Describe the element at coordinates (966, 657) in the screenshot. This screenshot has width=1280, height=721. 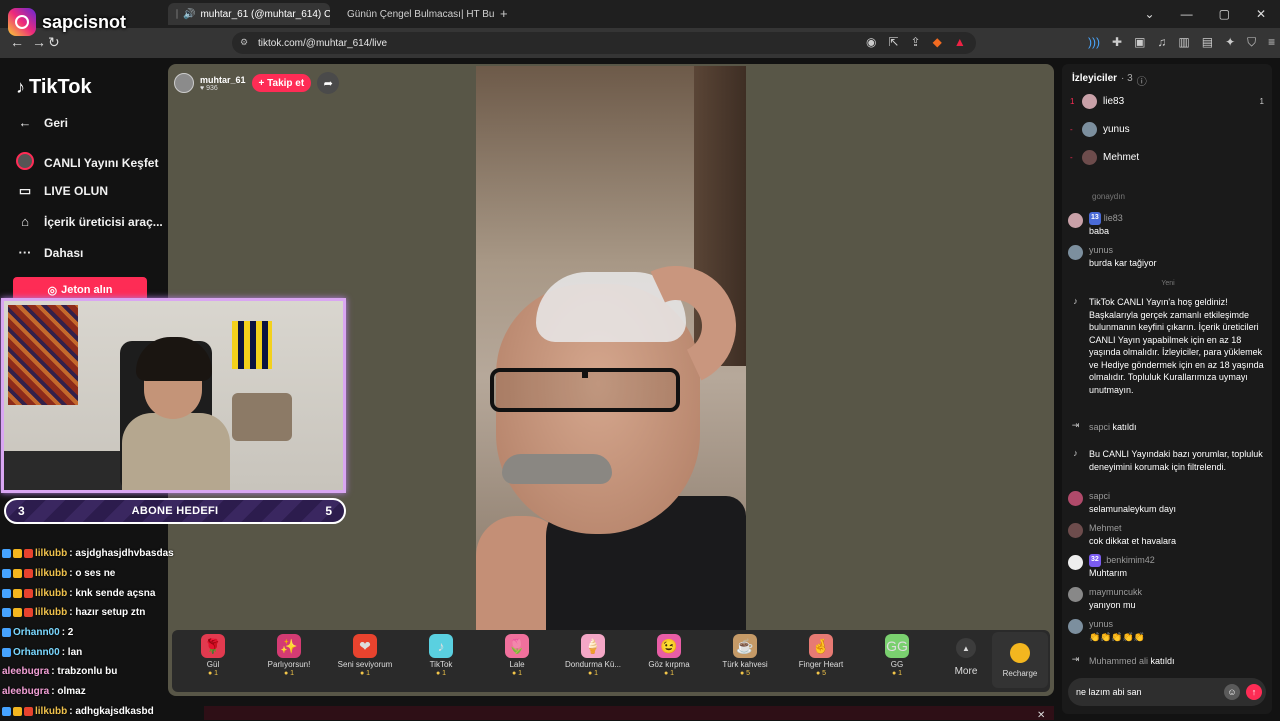
I see `more-gifts-button: ▲ More` at that location.